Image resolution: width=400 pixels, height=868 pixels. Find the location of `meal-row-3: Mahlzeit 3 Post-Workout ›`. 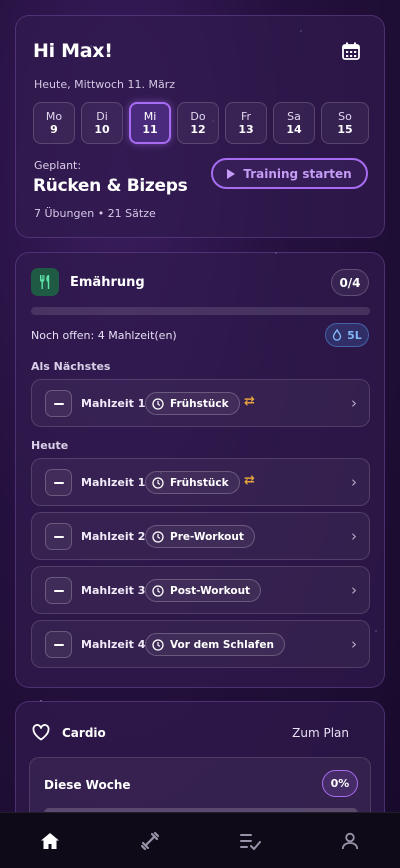

meal-row-3: Mahlzeit 3 Post-Workout › is located at coordinates (200, 590).